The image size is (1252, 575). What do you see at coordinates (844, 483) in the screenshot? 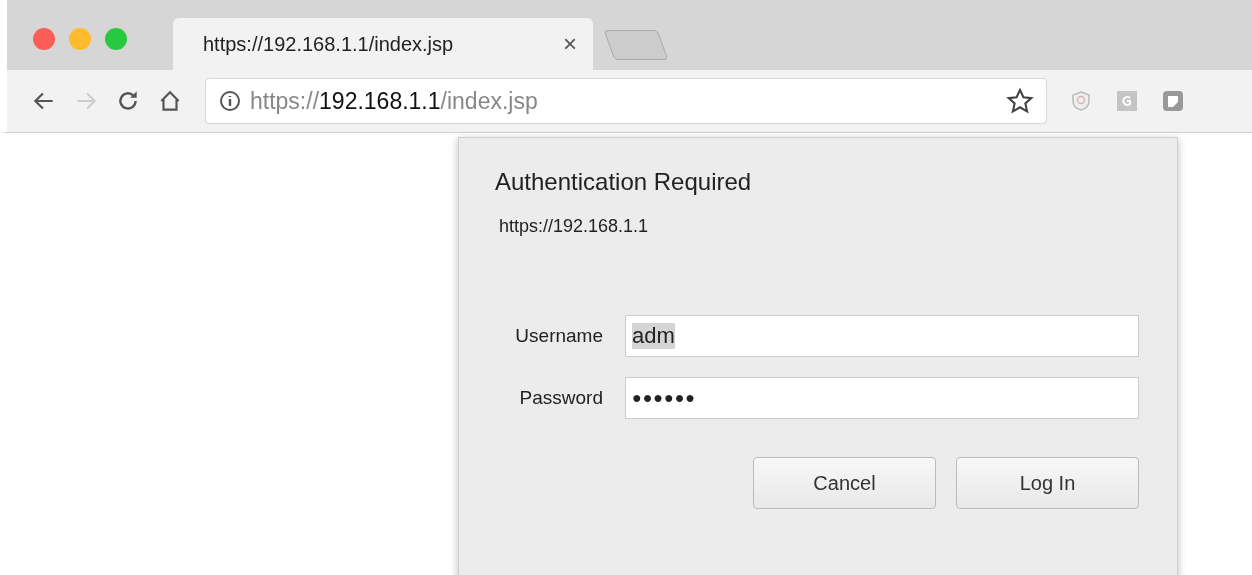
I see `cancel-button: Cancel` at bounding box center [844, 483].